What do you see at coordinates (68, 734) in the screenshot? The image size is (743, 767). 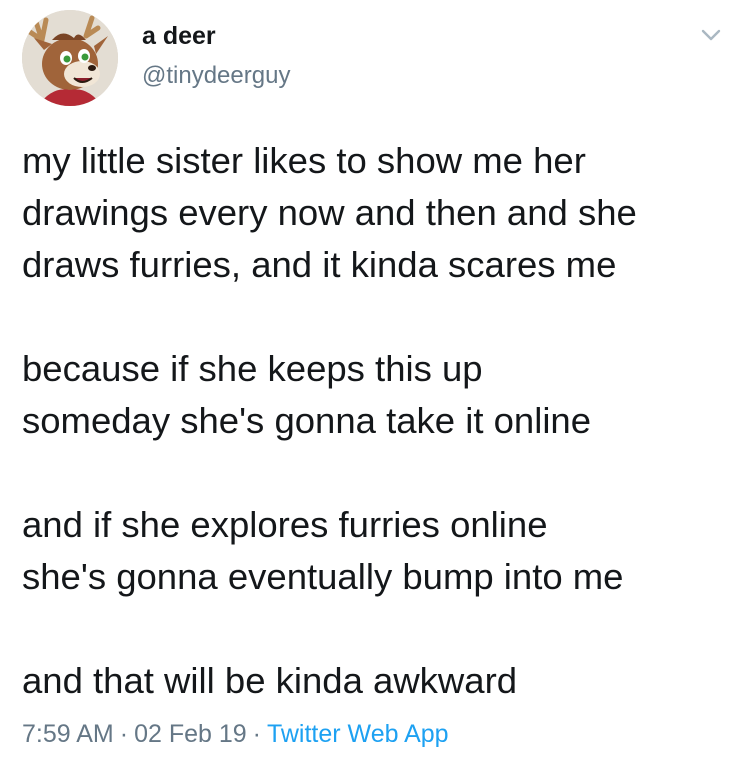 I see `tweet-time: 7:59 AM` at bounding box center [68, 734].